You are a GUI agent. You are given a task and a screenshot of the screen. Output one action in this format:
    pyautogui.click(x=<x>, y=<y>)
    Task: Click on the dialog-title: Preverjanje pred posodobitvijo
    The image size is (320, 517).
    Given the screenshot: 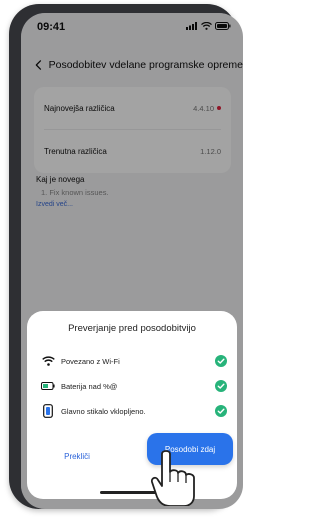 What is the action you would take?
    pyautogui.click(x=132, y=328)
    